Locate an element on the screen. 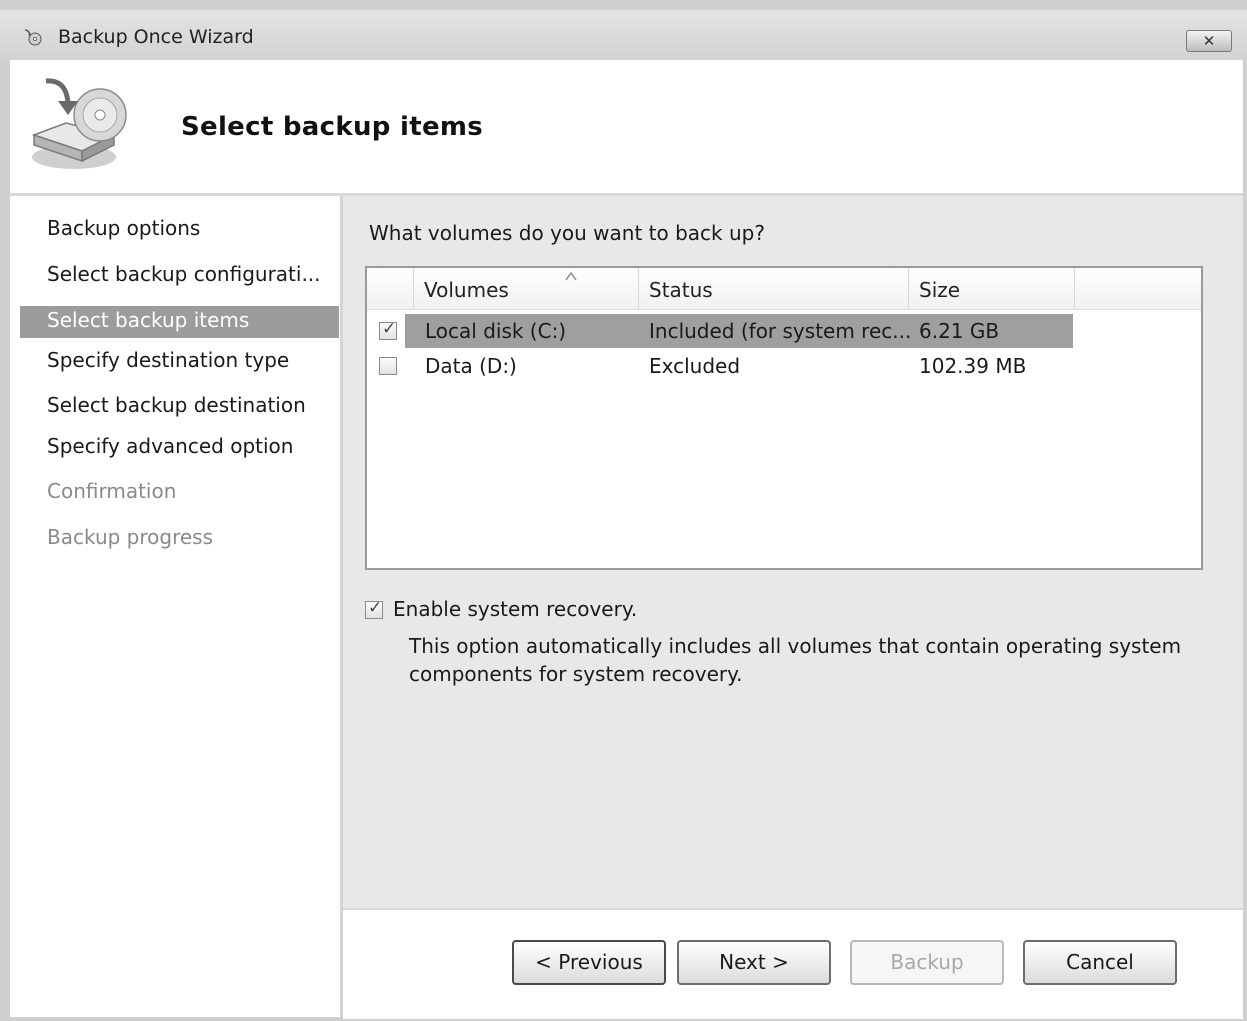 This screenshot has height=1021, width=1247. row-checkbox-checked: ✓ is located at coordinates (388, 329).